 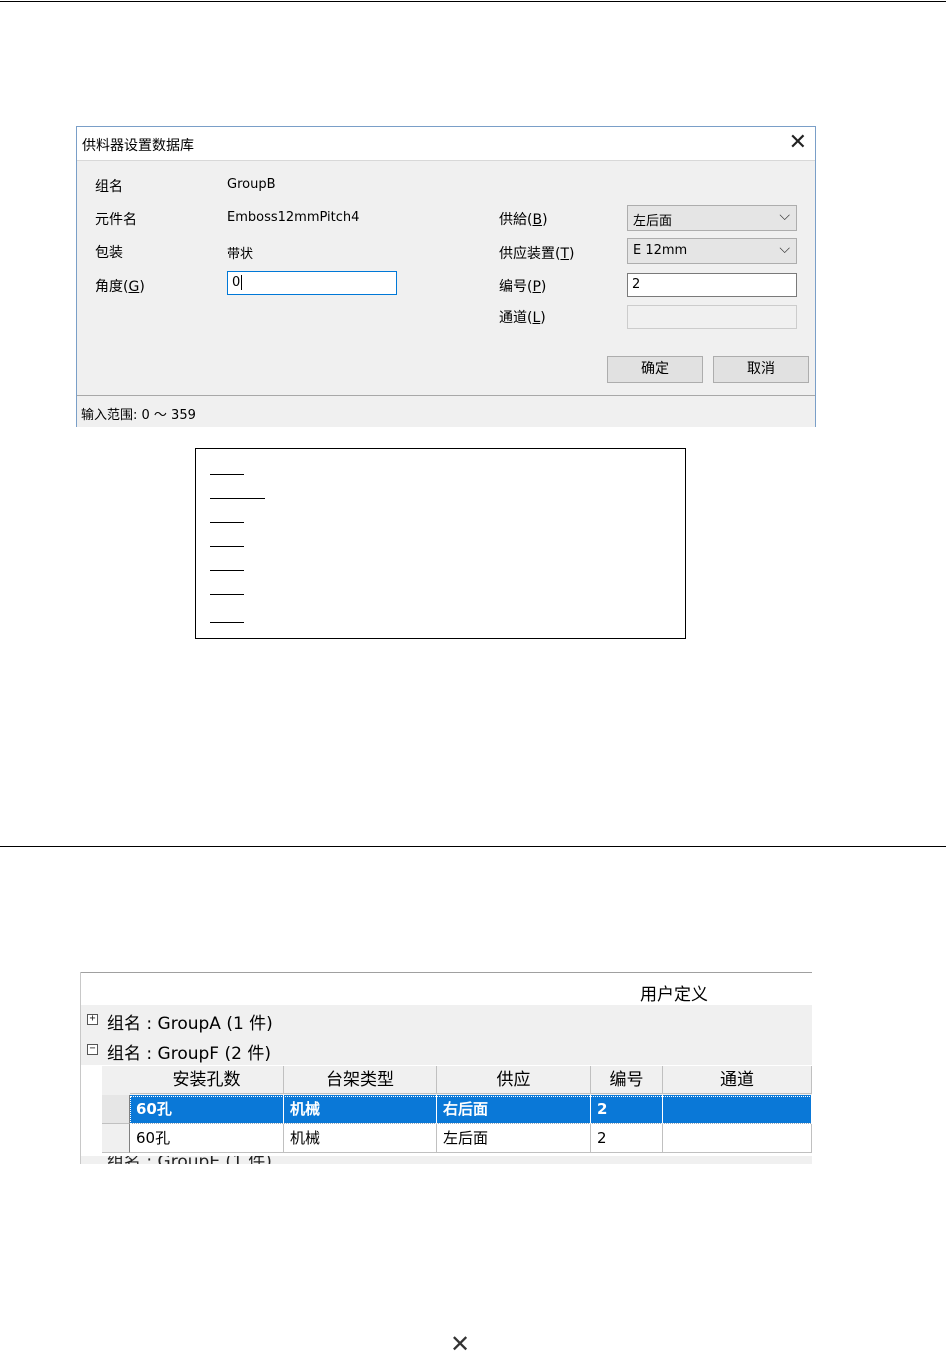 What do you see at coordinates (761, 369) in the screenshot?
I see `cancel-button: 取消` at bounding box center [761, 369].